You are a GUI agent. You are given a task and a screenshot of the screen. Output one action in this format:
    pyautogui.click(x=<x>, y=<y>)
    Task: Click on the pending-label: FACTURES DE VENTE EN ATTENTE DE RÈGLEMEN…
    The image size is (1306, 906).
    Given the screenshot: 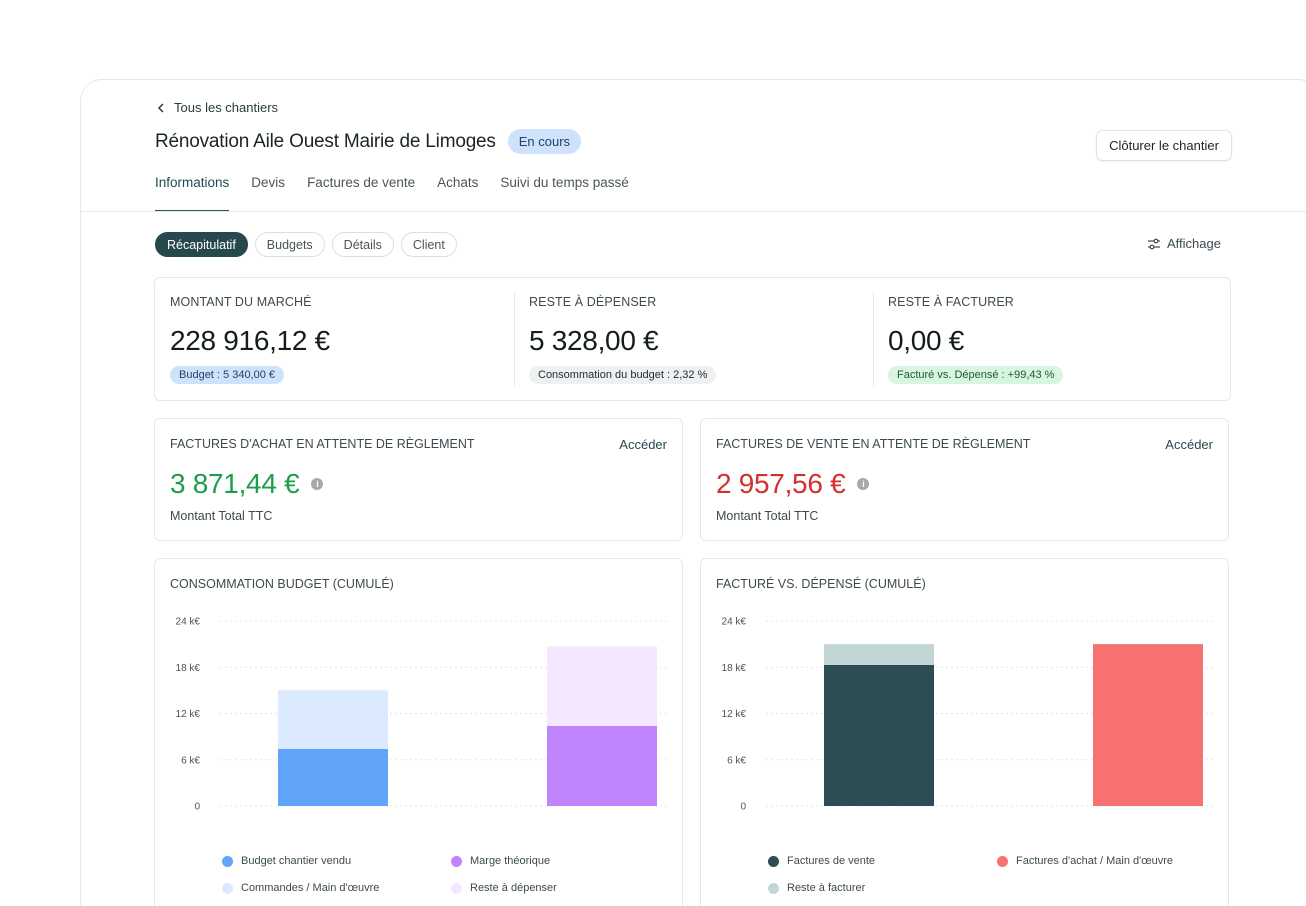 What is the action you would take?
    pyautogui.click(x=873, y=444)
    